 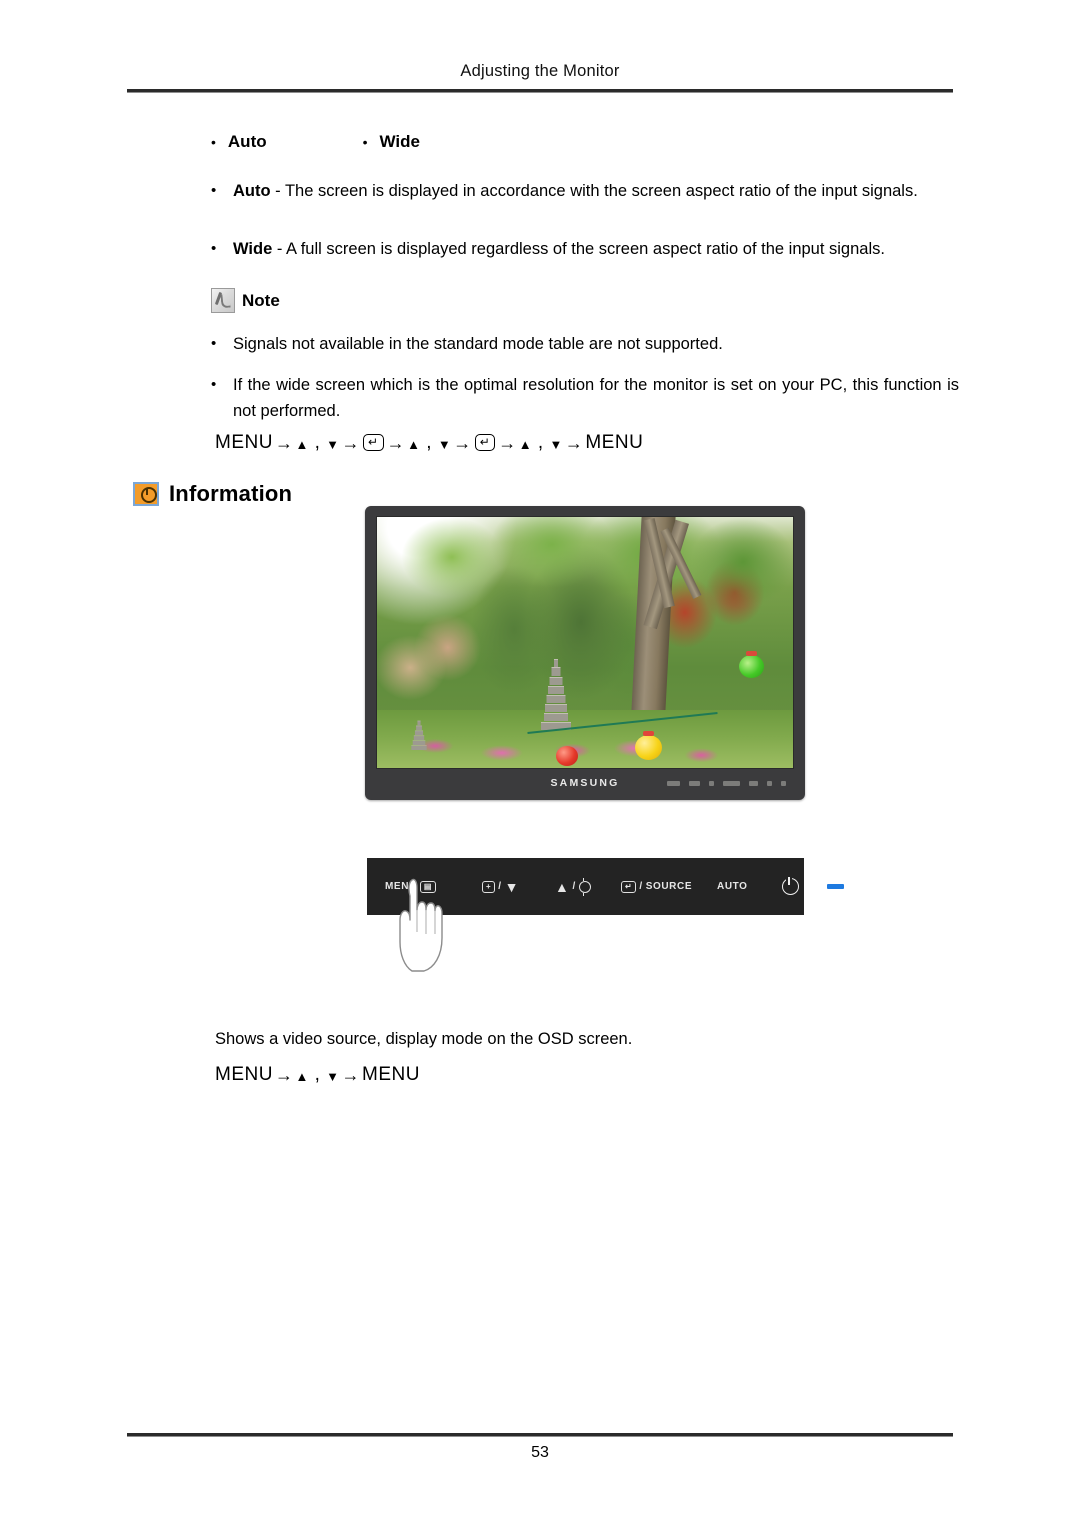 What do you see at coordinates (584, 886) in the screenshot?
I see `sun-icon` at bounding box center [584, 886].